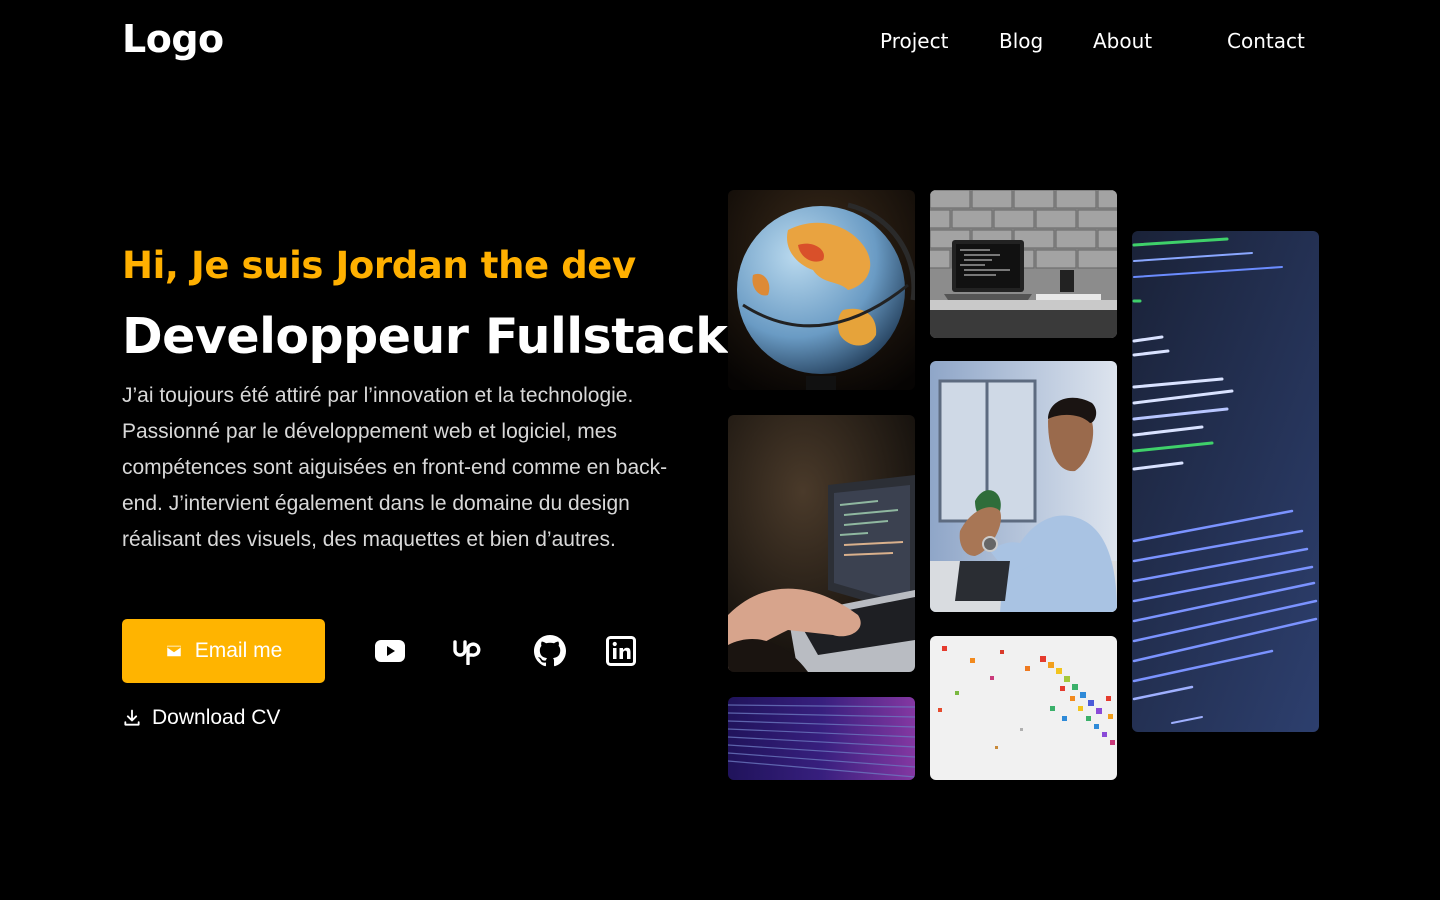 The height and width of the screenshot is (900, 1440). What do you see at coordinates (914, 41) in the screenshot?
I see `nav-link-project: Project` at bounding box center [914, 41].